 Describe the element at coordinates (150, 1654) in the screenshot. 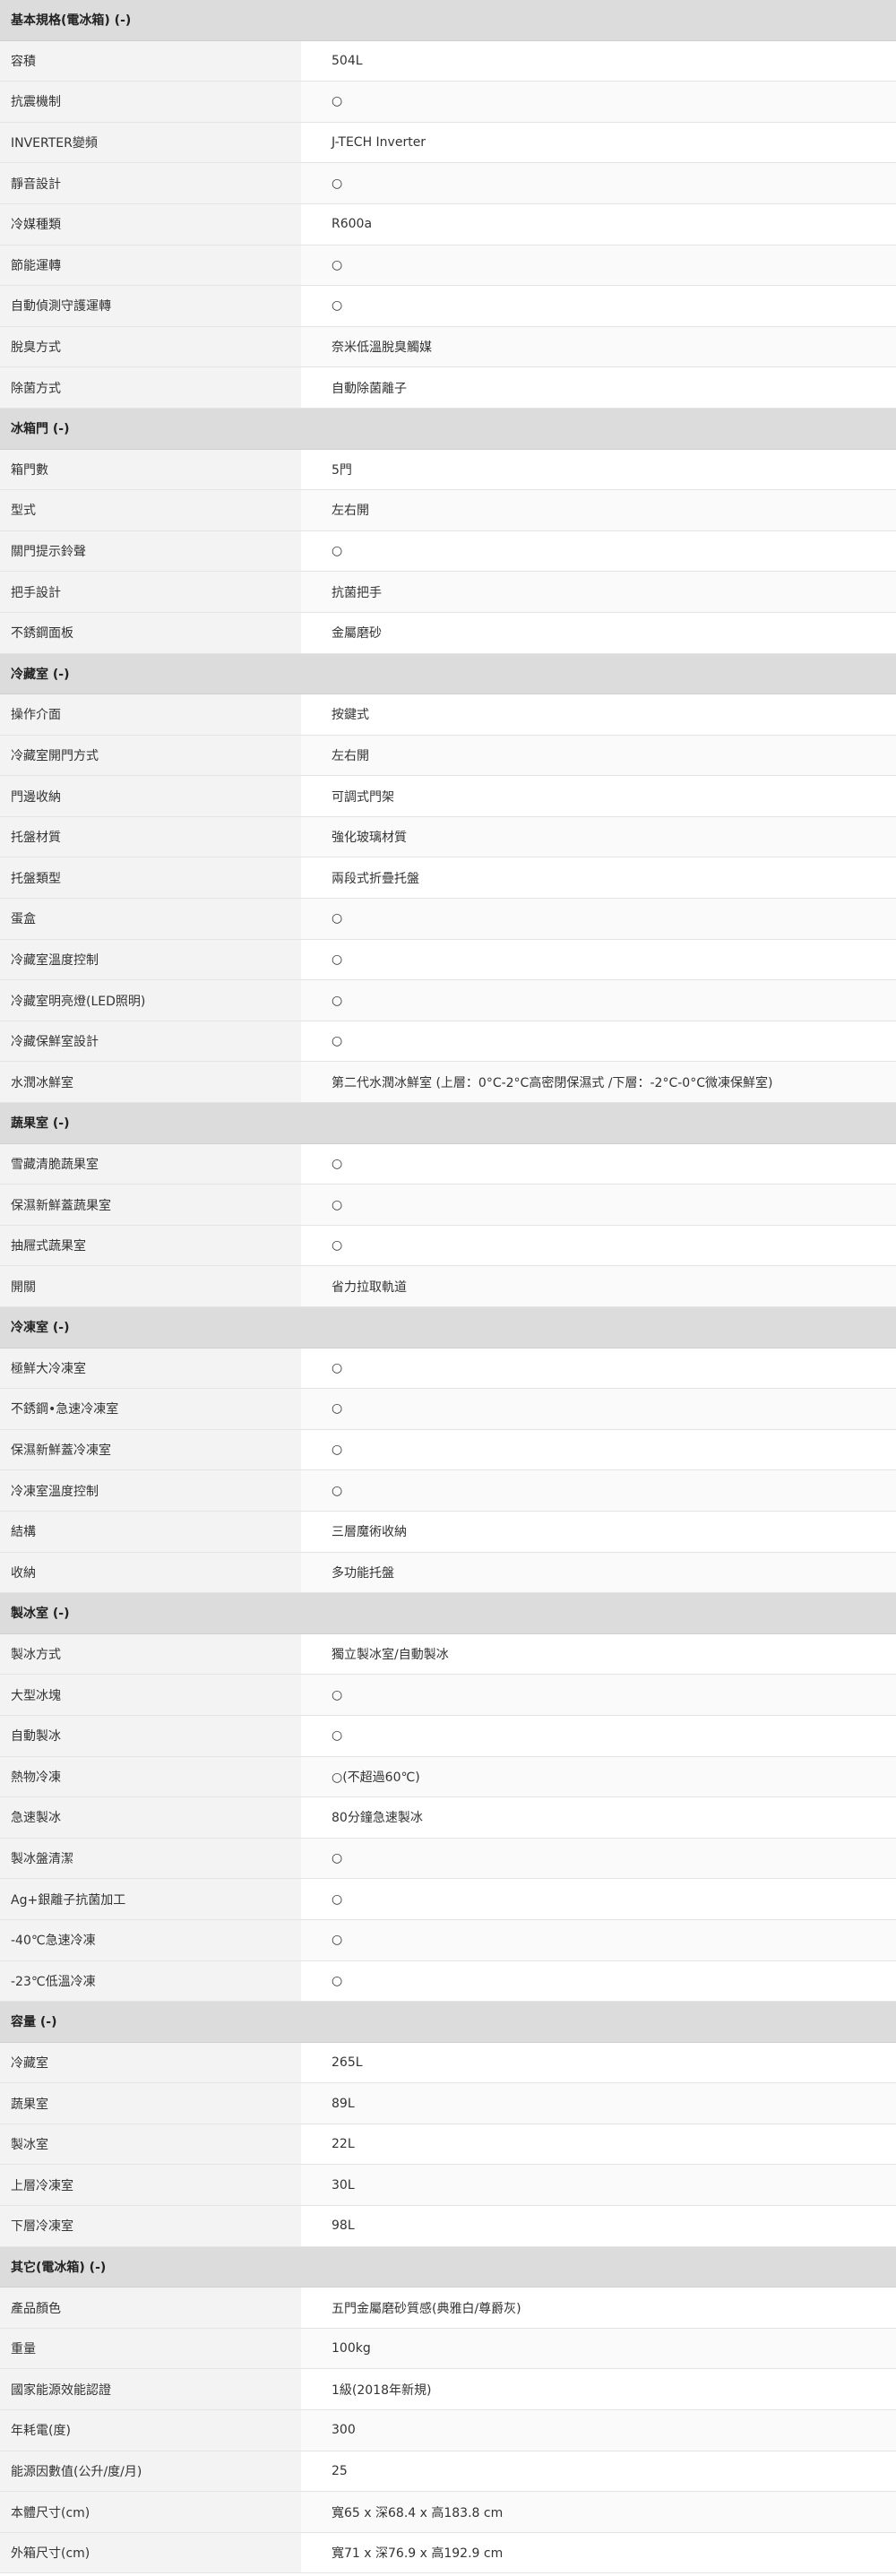

I see `spec-label: 製冰方式` at that location.